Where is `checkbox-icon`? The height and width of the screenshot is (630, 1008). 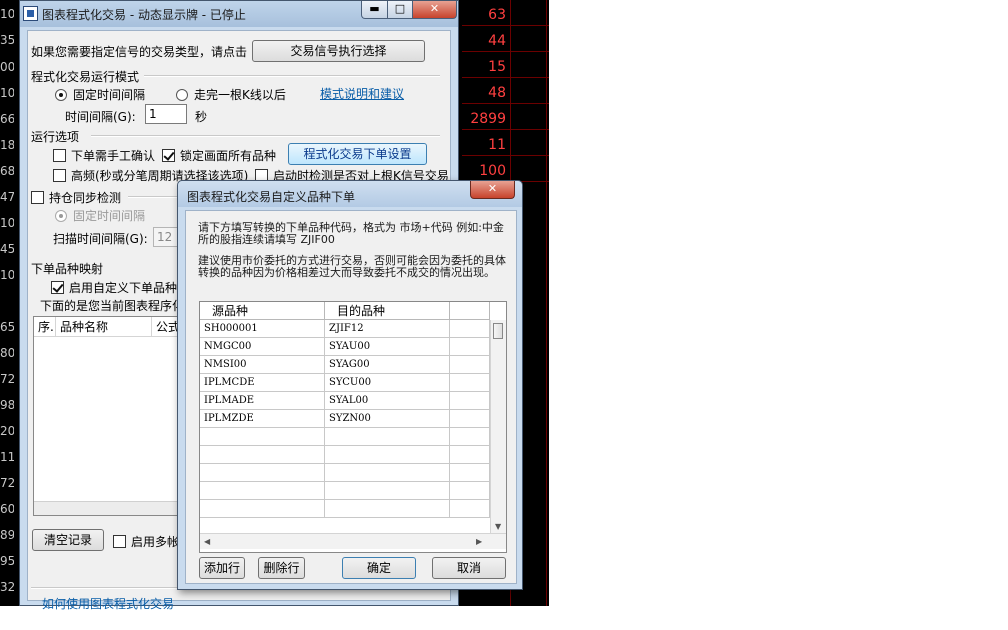
checkbox-icon is located at coordinates (119, 541).